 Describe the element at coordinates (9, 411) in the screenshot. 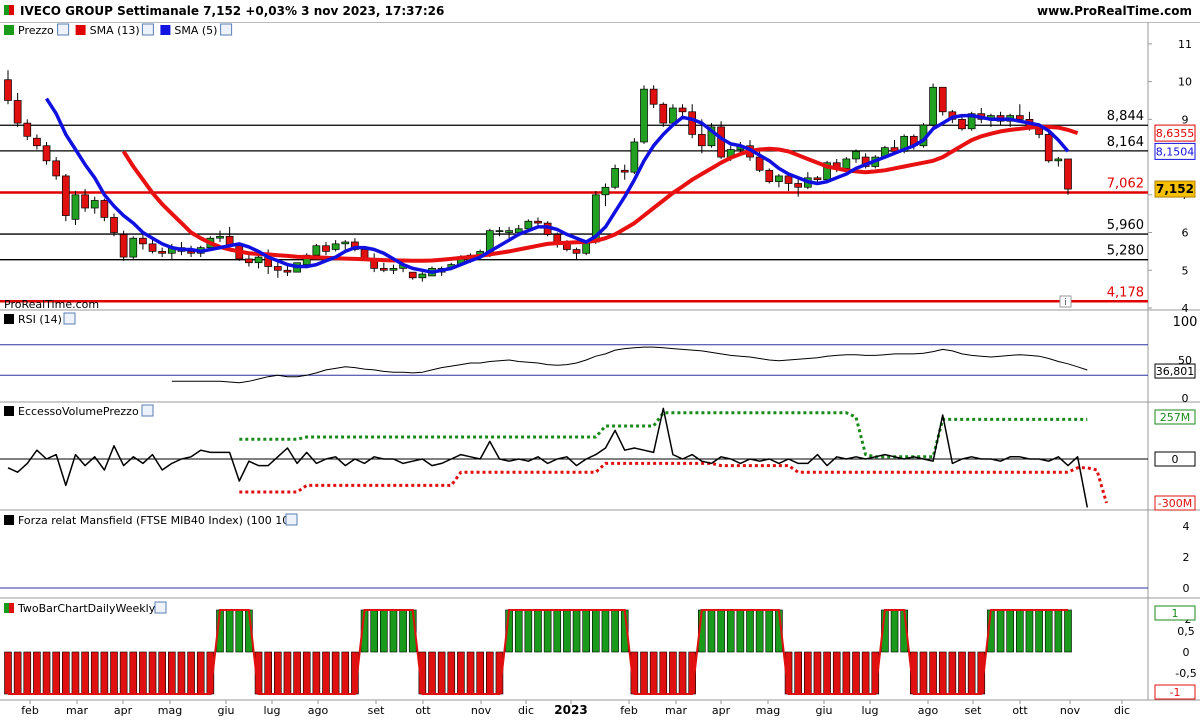

I see `volume-legend-swatch` at that location.